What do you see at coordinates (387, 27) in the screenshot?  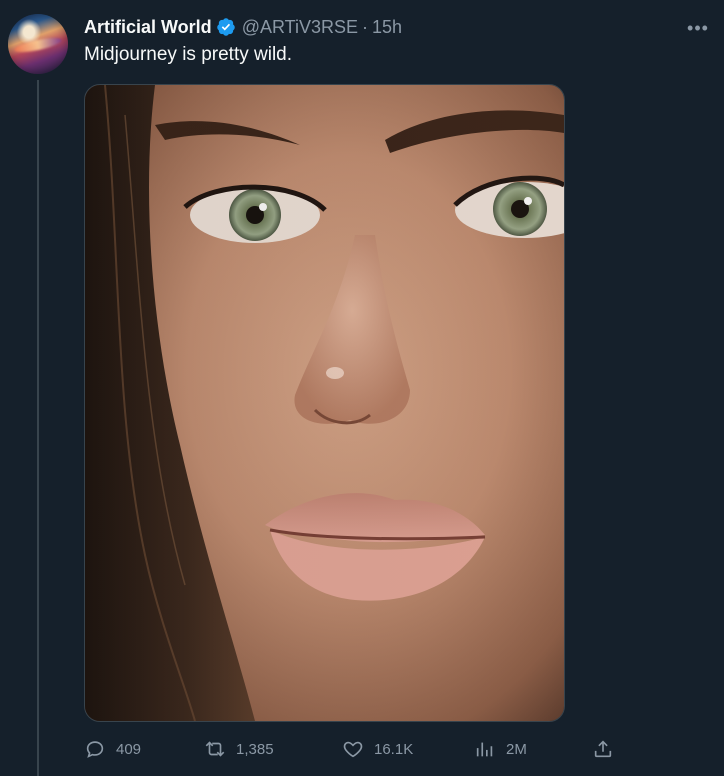 I see `tweet-timestamp: 15h` at bounding box center [387, 27].